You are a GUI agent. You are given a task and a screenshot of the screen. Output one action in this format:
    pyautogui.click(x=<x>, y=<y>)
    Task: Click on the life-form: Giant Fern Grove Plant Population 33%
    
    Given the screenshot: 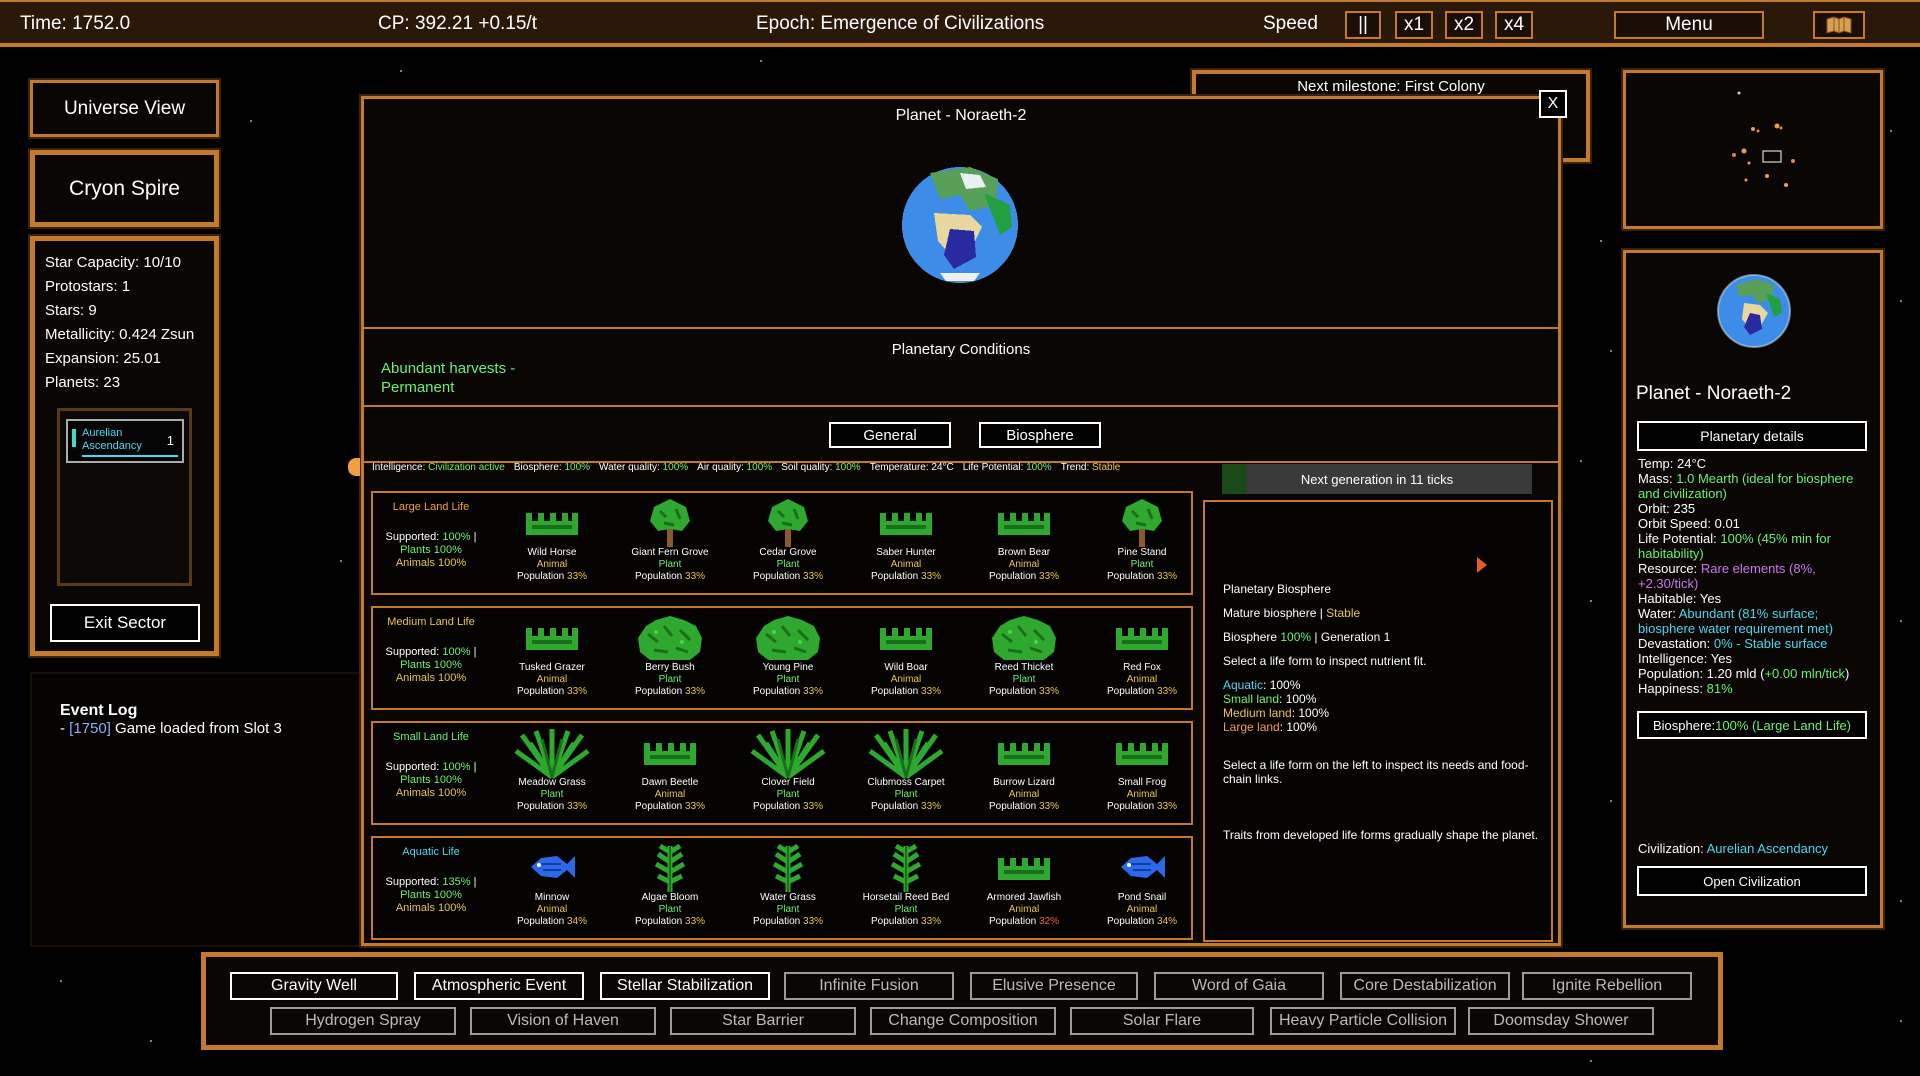 What is the action you would take?
    pyautogui.click(x=670, y=543)
    